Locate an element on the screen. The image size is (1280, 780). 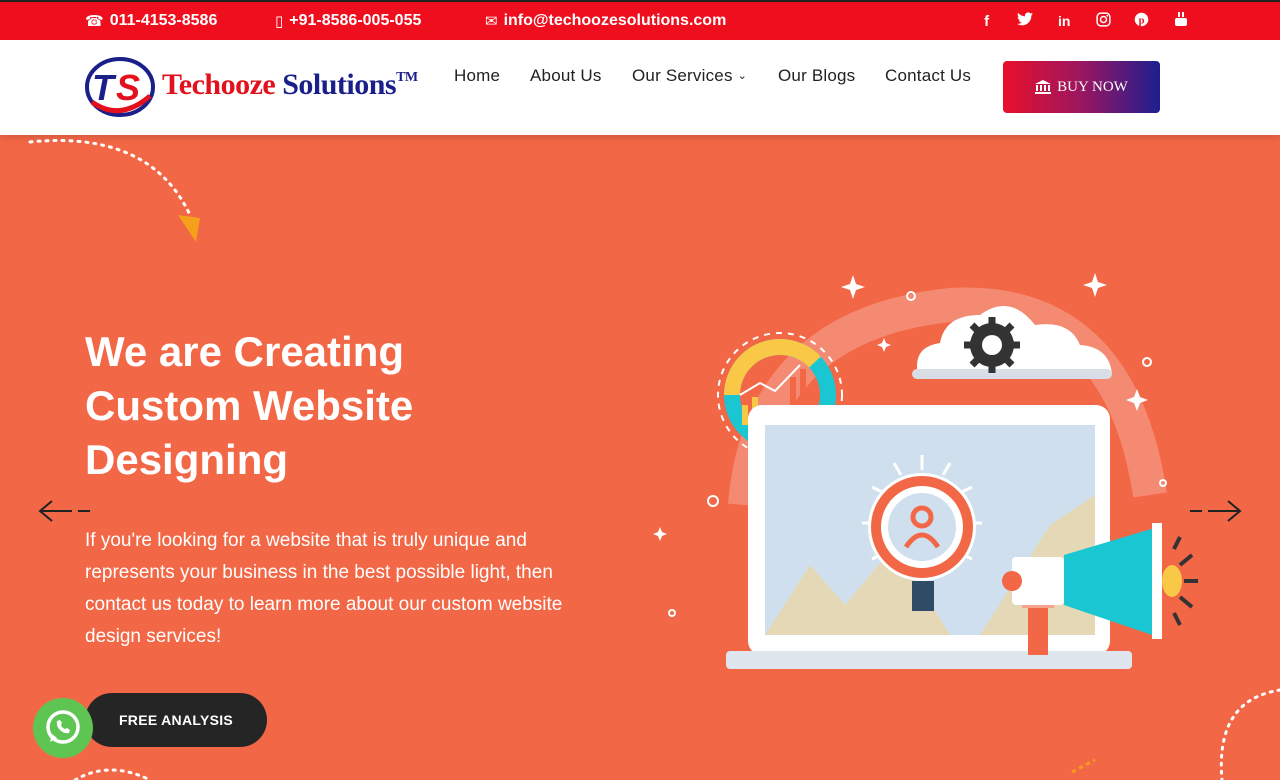
brand-name: Techooze SolutionsTM is located at coordinates (290, 85).